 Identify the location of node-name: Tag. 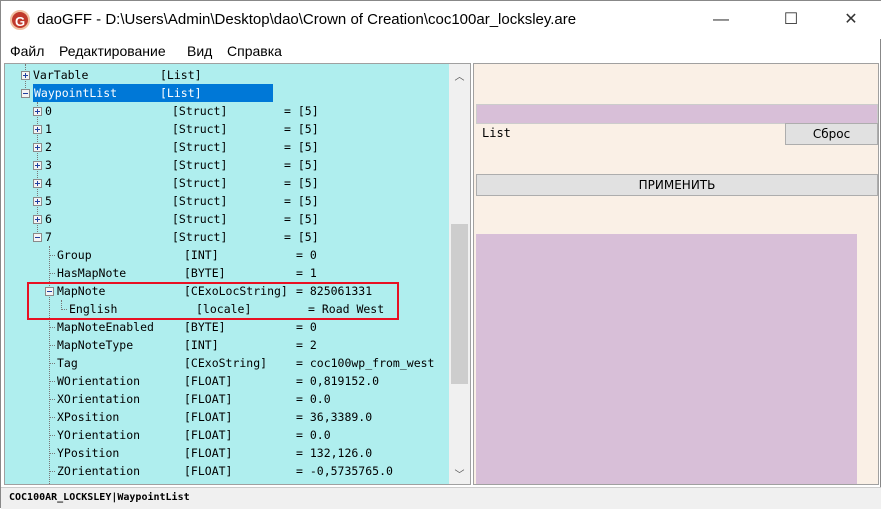
(67, 363).